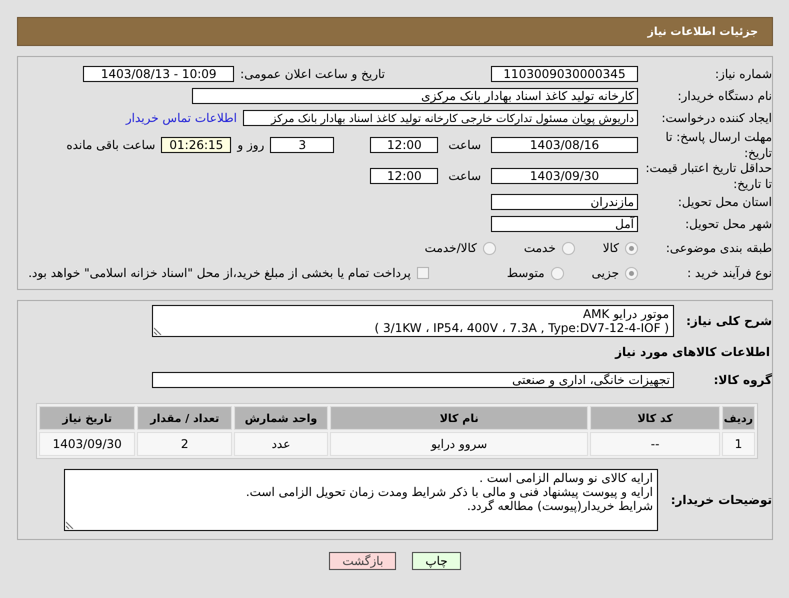 The width and height of the screenshot is (789, 598). What do you see at coordinates (564, 224) in the screenshot?
I see `city-field: آمل` at bounding box center [564, 224].